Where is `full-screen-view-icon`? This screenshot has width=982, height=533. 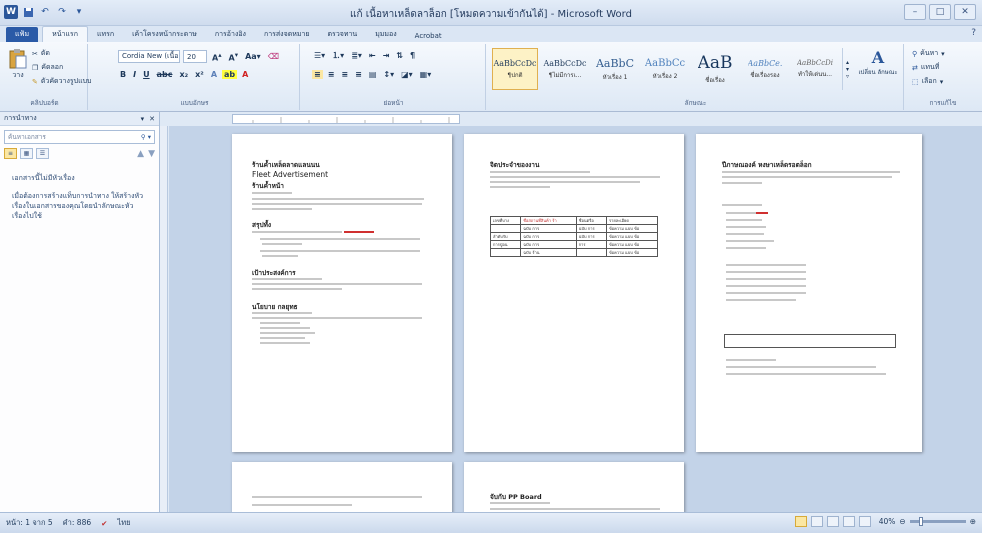
full-screen-view-icon is located at coordinates (816, 521).